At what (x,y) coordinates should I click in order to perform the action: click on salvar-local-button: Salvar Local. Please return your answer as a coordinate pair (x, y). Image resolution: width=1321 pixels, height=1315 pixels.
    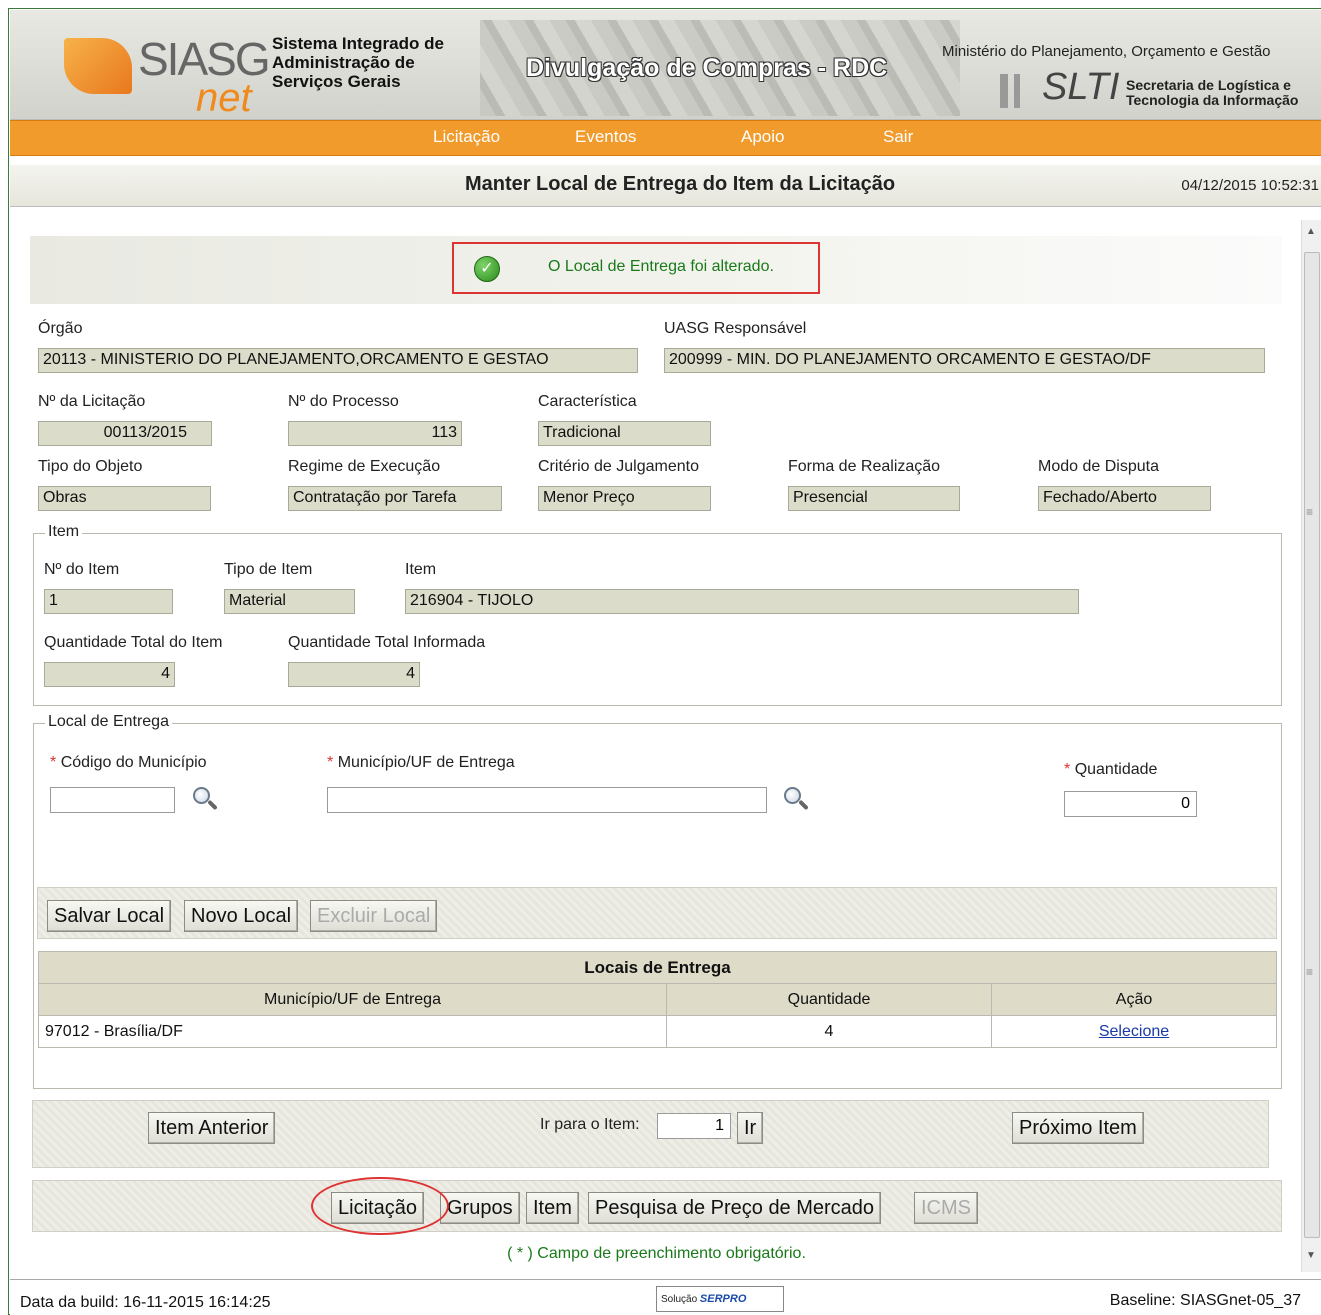
    Looking at the image, I should click on (109, 916).